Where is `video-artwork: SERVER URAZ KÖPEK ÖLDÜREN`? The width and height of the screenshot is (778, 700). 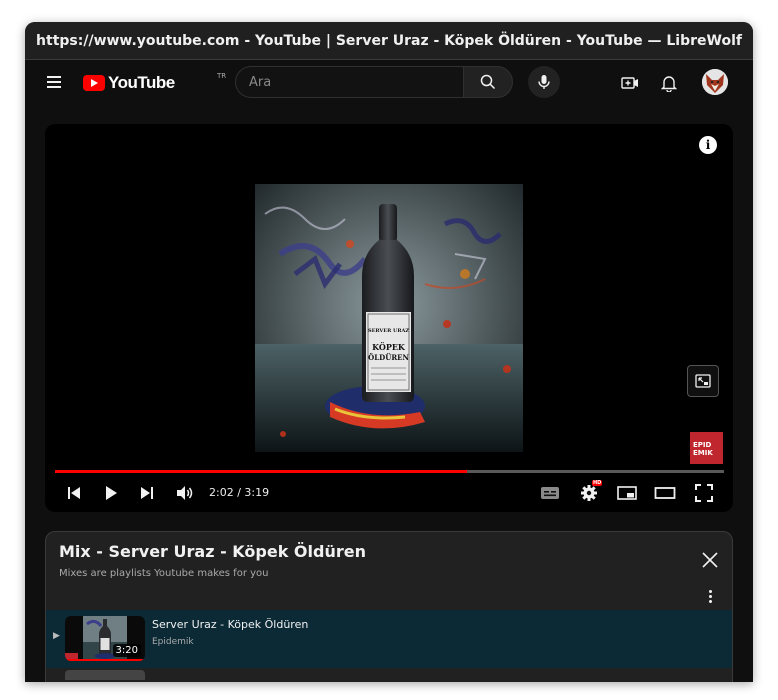 video-artwork: SERVER URAZ KÖPEK ÖLDÜREN is located at coordinates (389, 318).